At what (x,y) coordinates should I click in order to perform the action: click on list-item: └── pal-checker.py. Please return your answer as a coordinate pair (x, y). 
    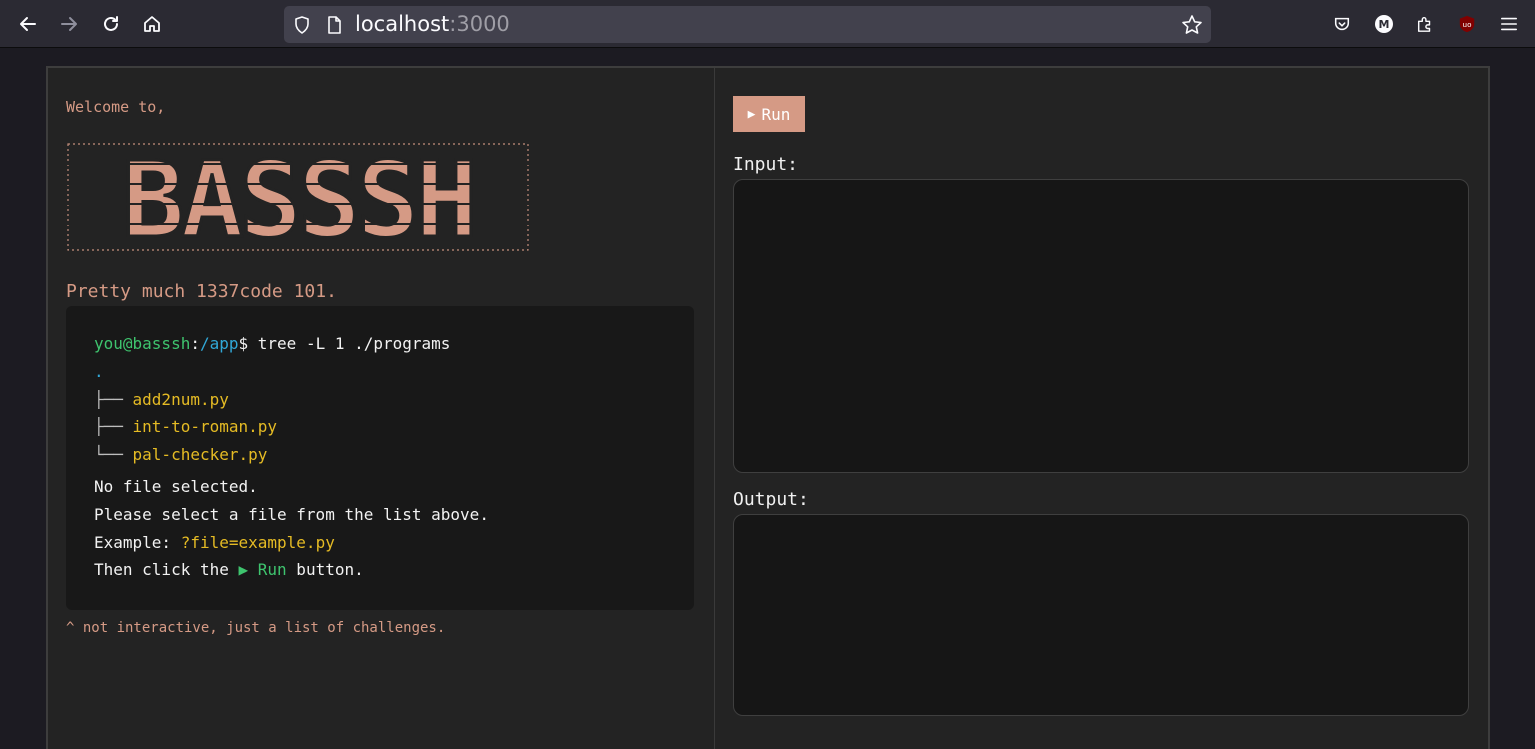
    Looking at the image, I should click on (181, 454).